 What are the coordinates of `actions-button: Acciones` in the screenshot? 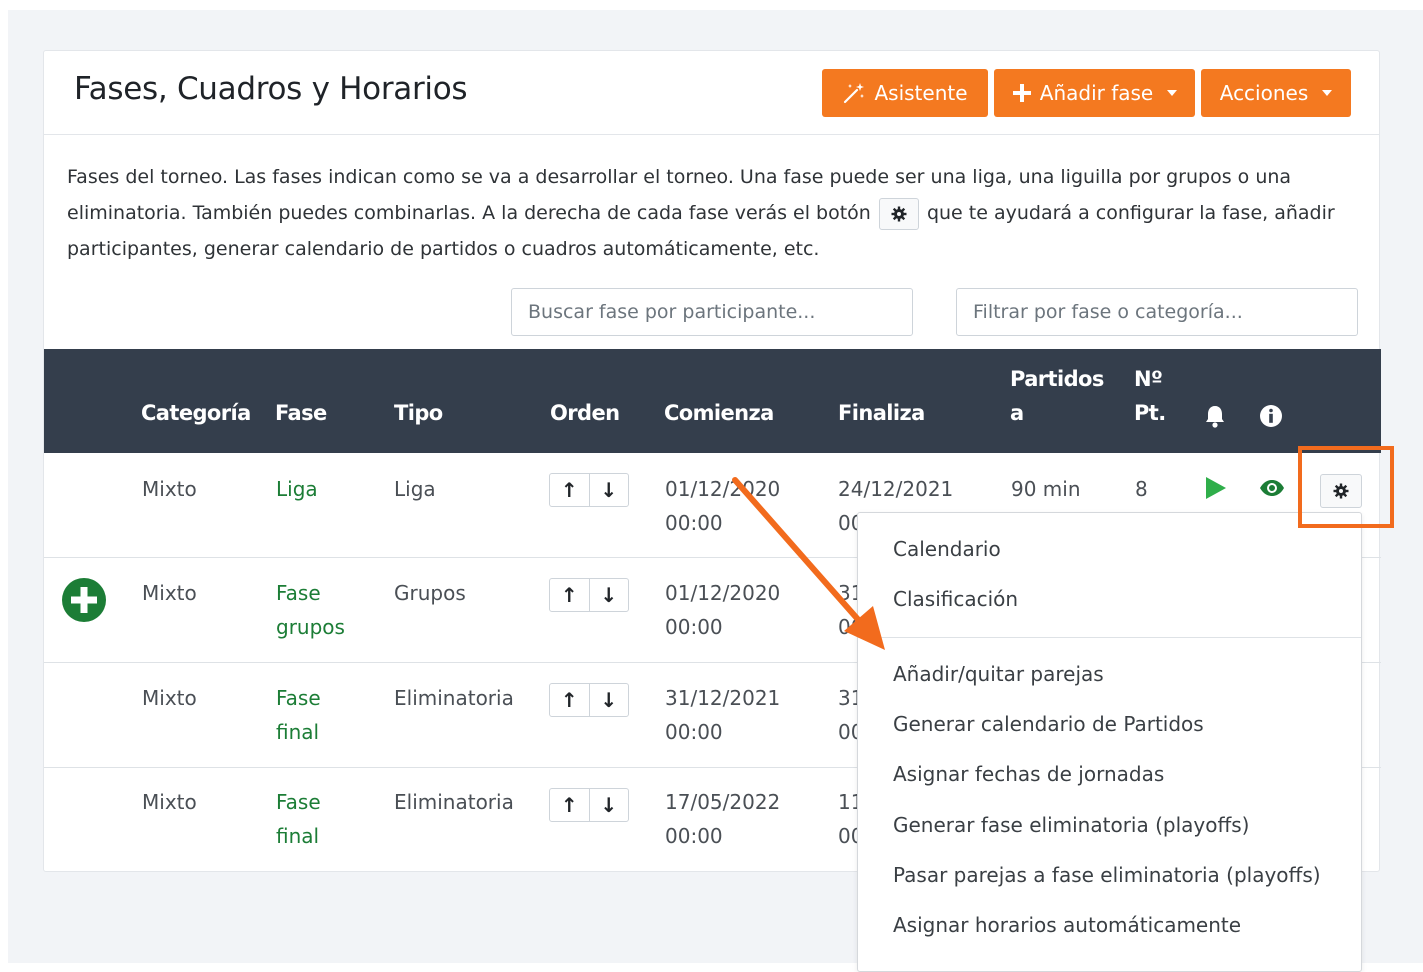 It's located at (1276, 93).